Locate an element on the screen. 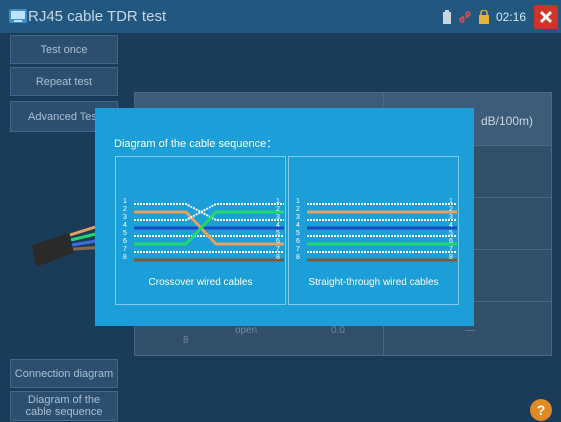 The image size is (561, 422). app-icon is located at coordinates (18, 16).